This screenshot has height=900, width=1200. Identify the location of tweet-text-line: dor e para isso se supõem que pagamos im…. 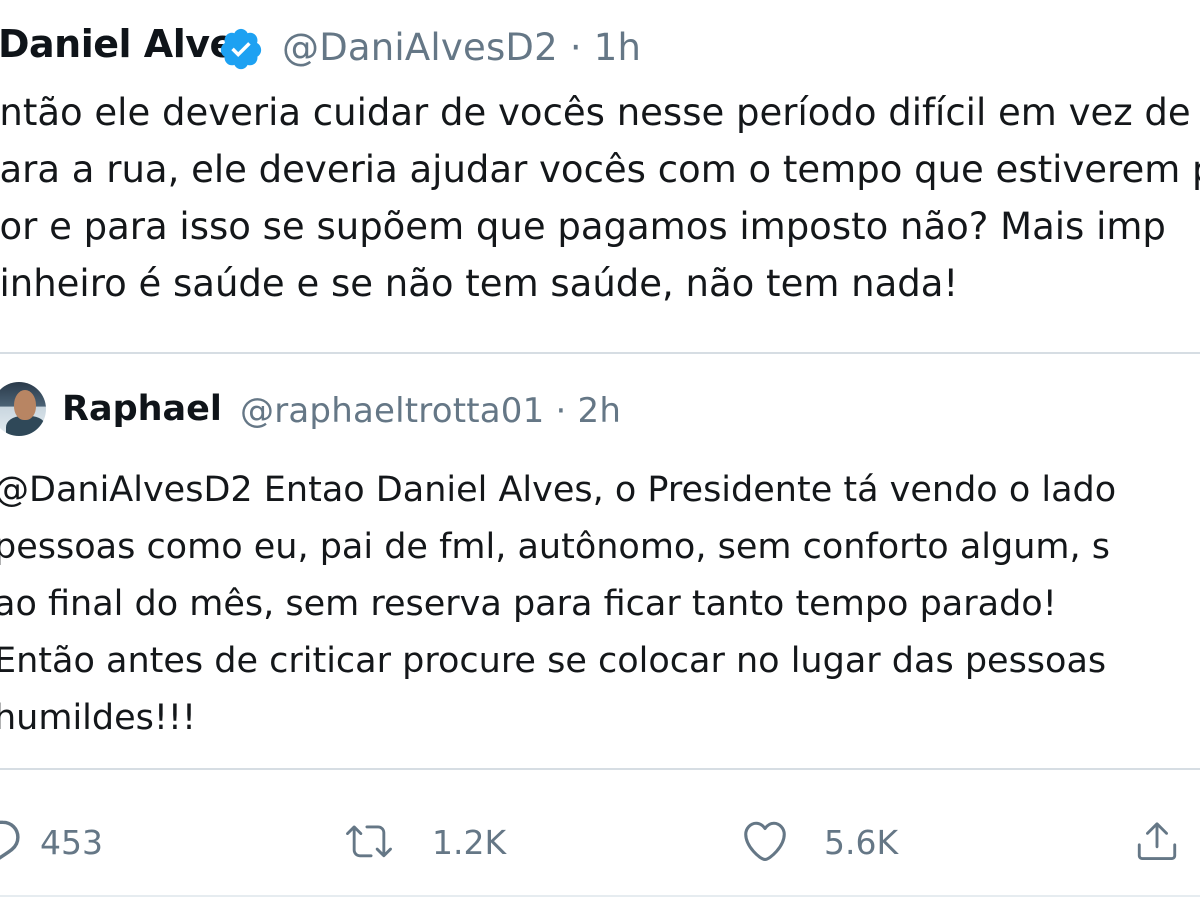
(583, 226).